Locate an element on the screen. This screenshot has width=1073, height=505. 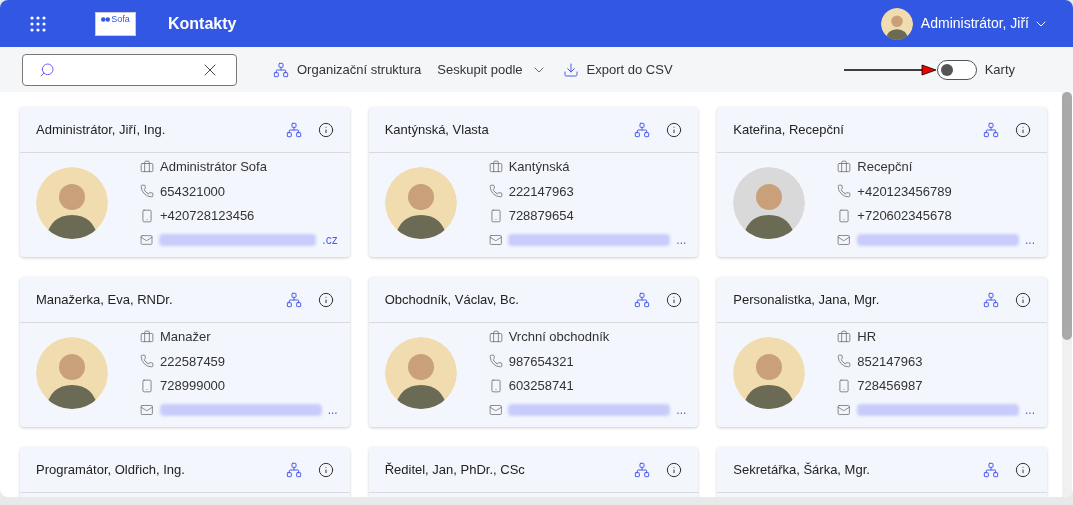
toolbar-action: Export do CSV is located at coordinates (617, 69).